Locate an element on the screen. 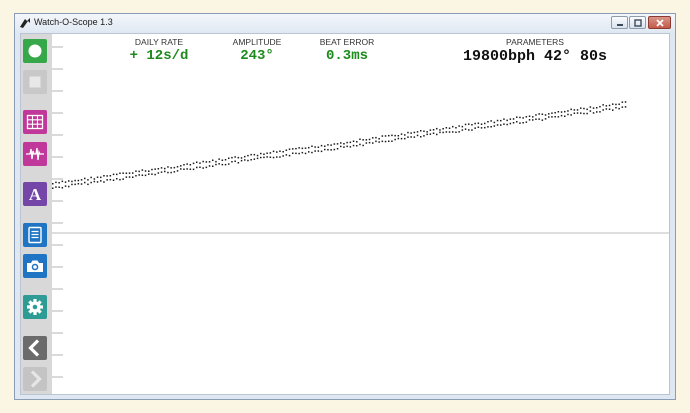  camera-icon is located at coordinates (35, 266).